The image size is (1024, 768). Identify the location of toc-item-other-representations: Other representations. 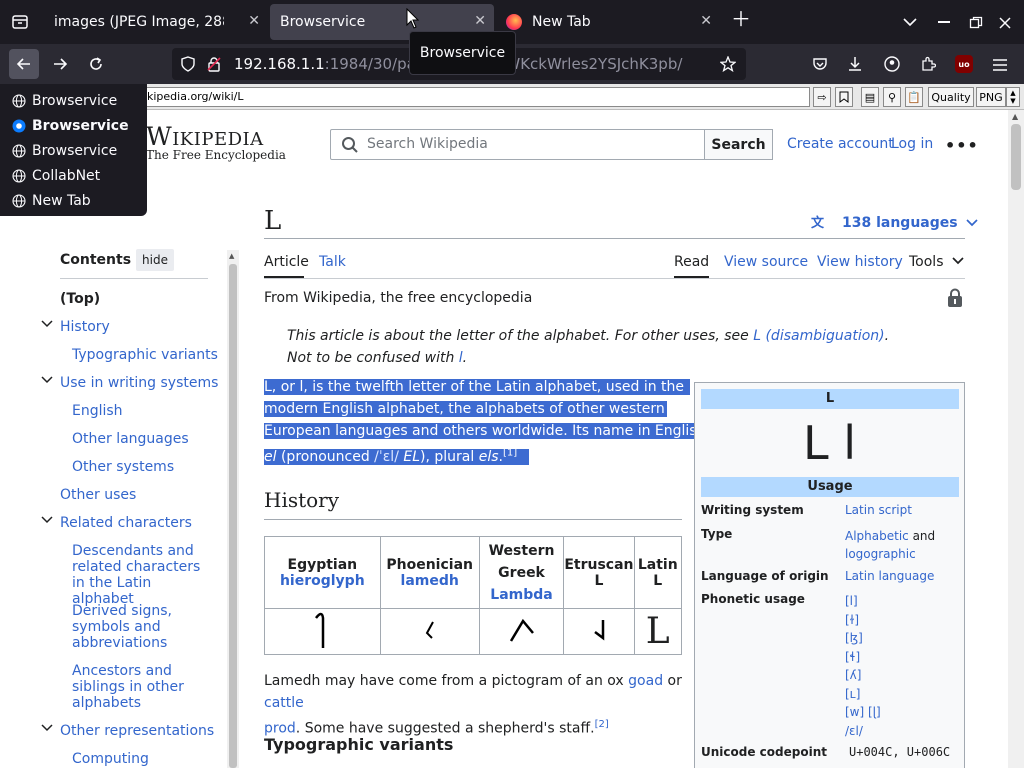
(137, 731).